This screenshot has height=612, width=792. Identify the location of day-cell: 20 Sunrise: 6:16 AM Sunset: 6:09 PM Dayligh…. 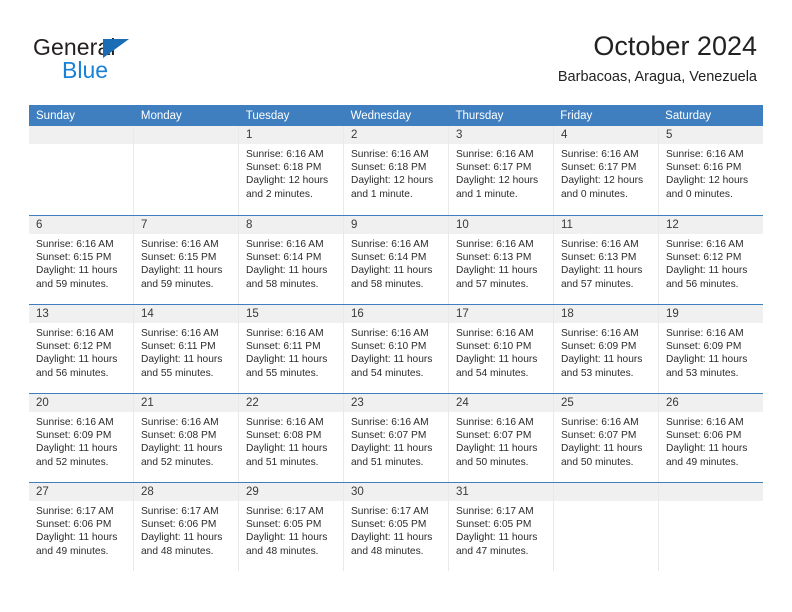
(81, 438).